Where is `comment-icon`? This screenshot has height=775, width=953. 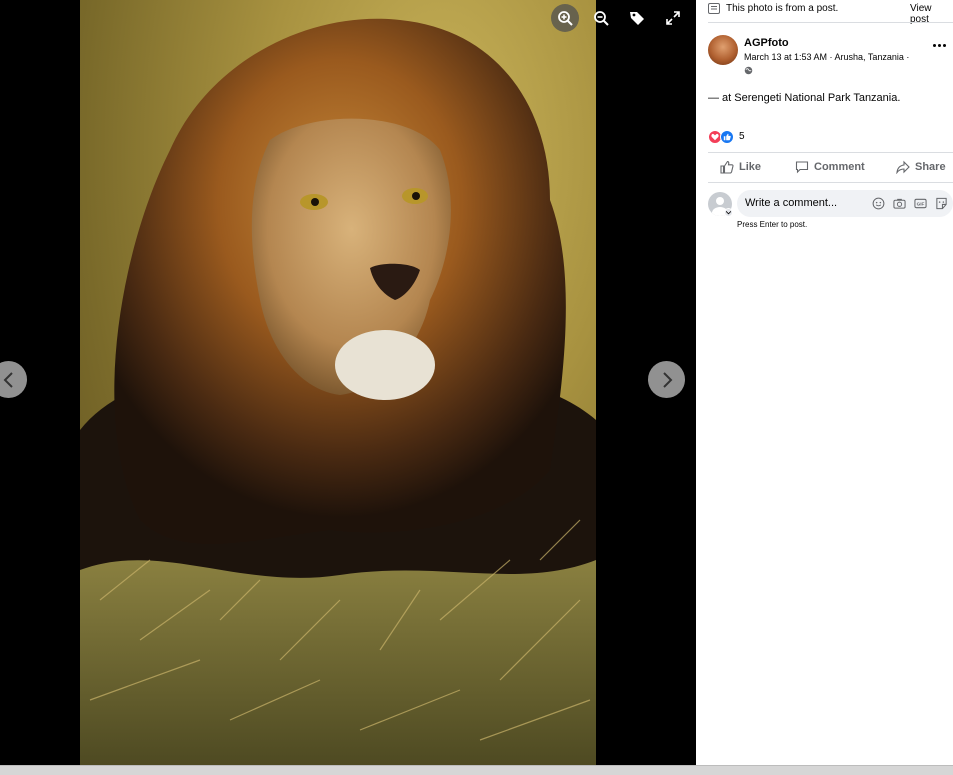
comment-icon is located at coordinates (802, 167).